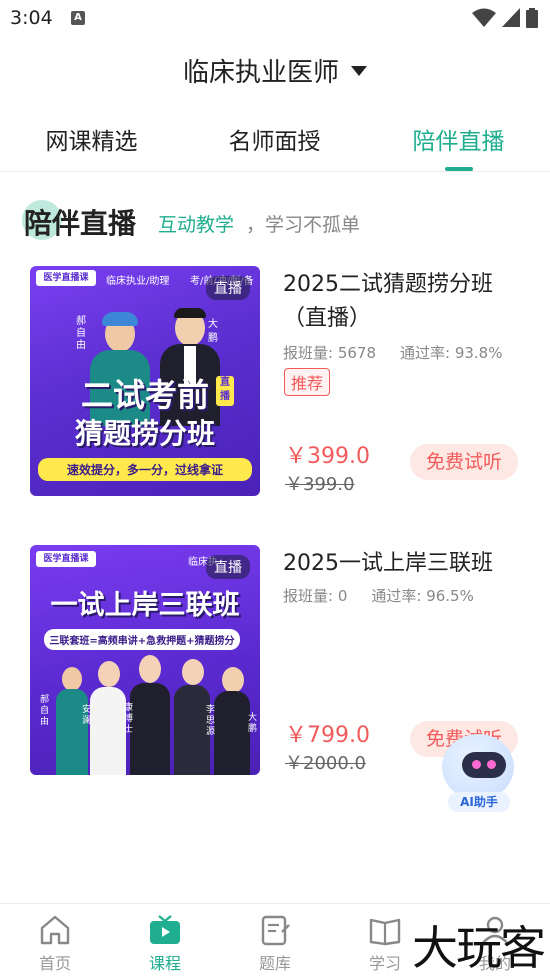 This screenshot has width=550, height=979. What do you see at coordinates (405, 302) in the screenshot?
I see `course-title: 2025二试猜题捞分班（直播）` at bounding box center [405, 302].